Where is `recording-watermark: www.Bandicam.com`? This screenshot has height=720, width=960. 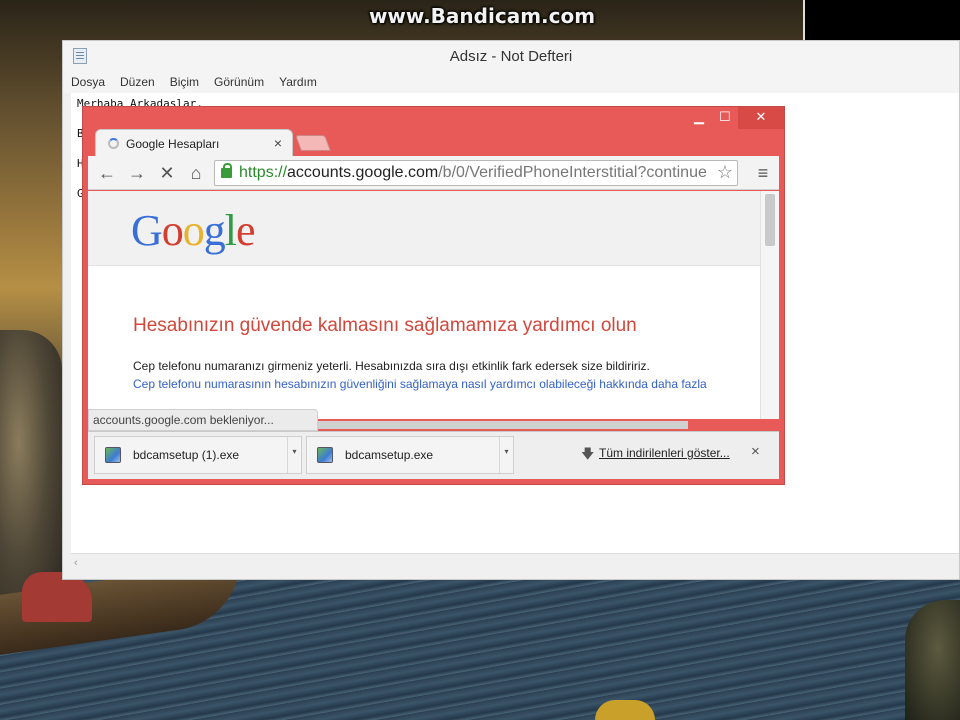
recording-watermark: www.Bandicam.com is located at coordinates (482, 16).